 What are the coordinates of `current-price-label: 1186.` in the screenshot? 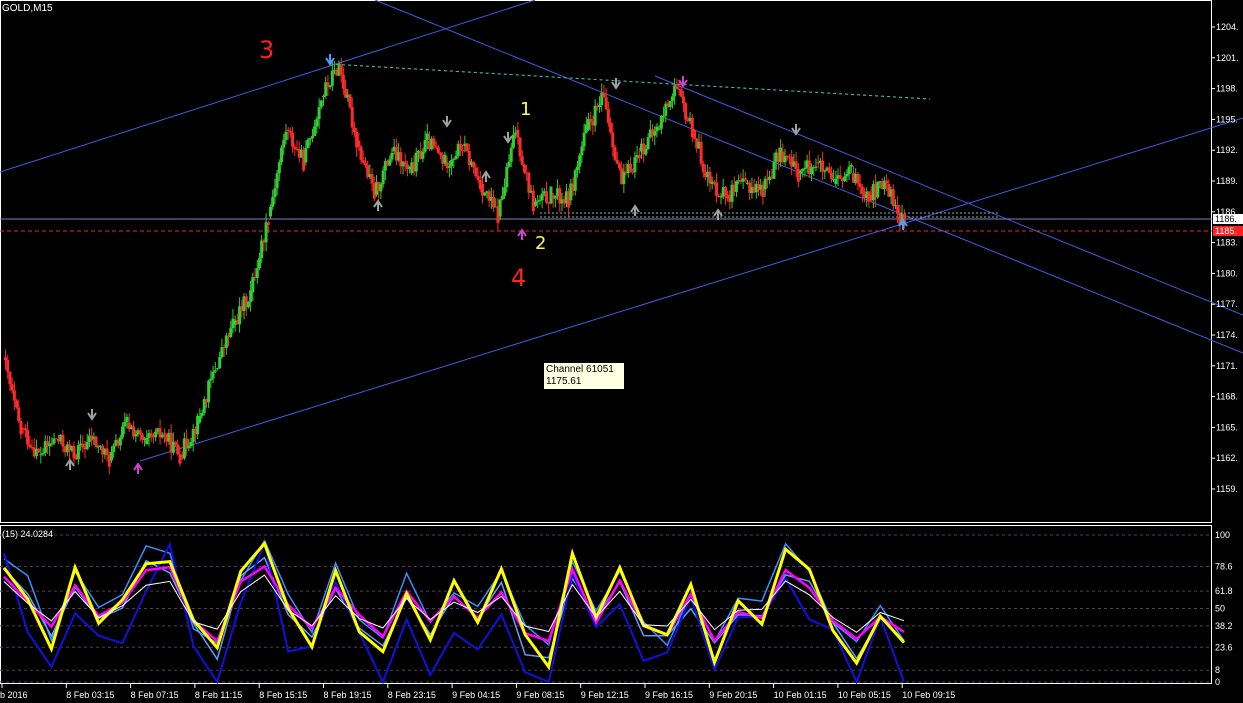 It's located at (1226, 219).